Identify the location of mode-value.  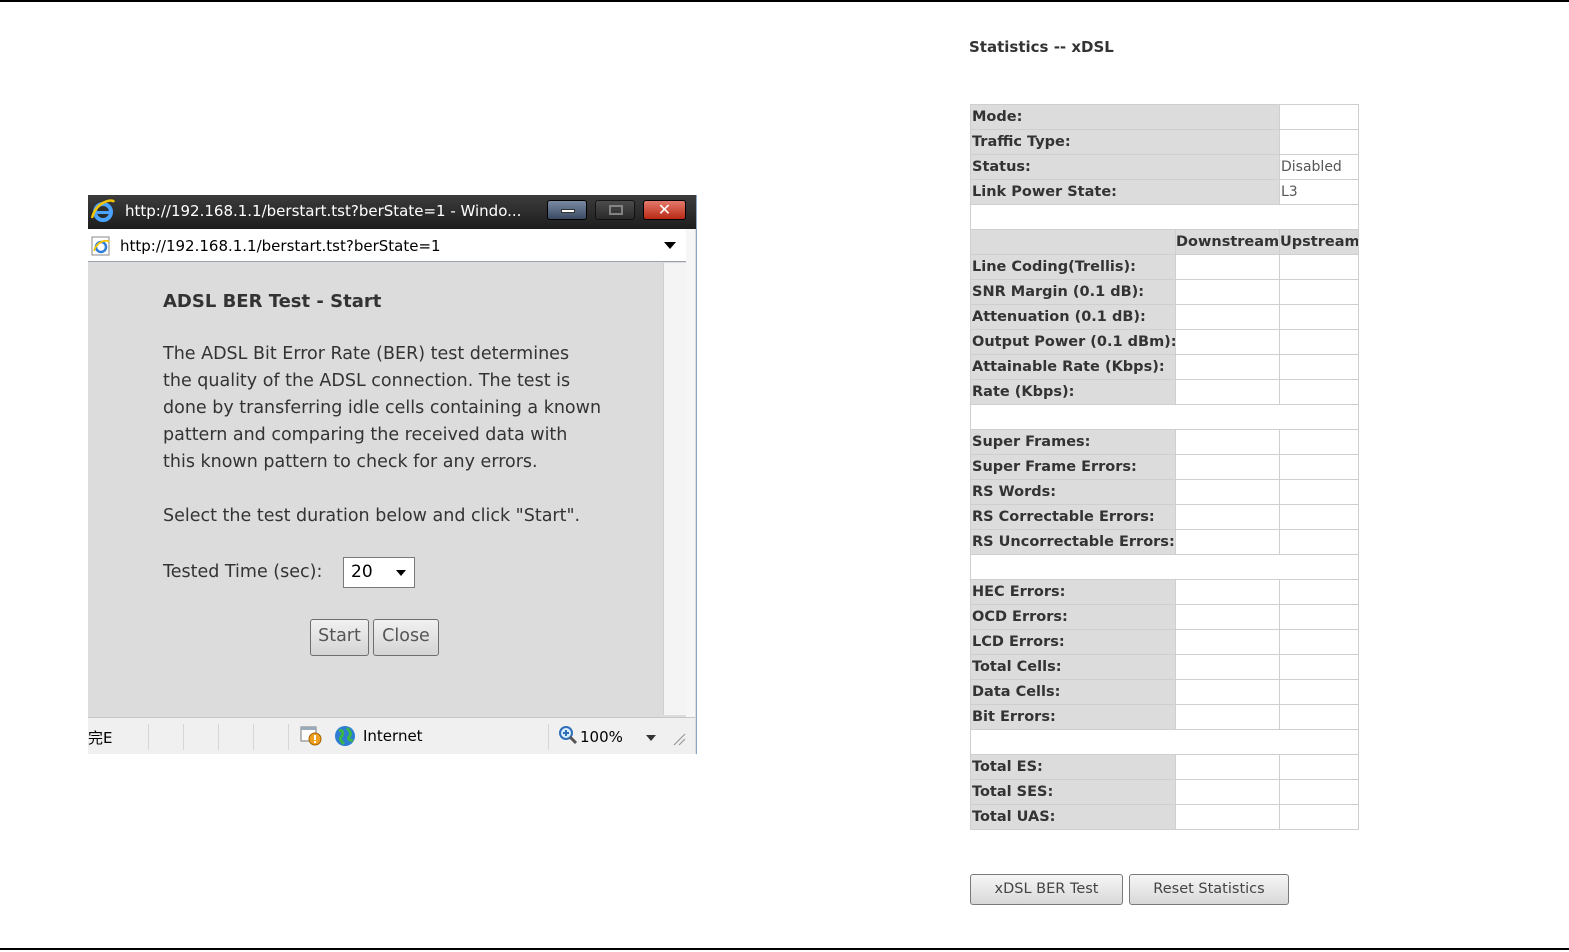
(1319, 117).